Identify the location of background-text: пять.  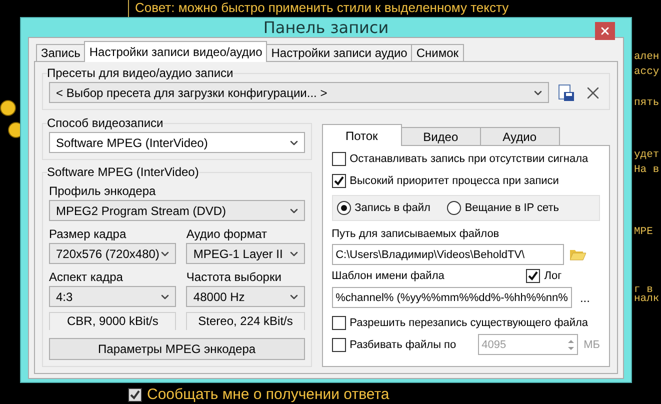
(647, 103).